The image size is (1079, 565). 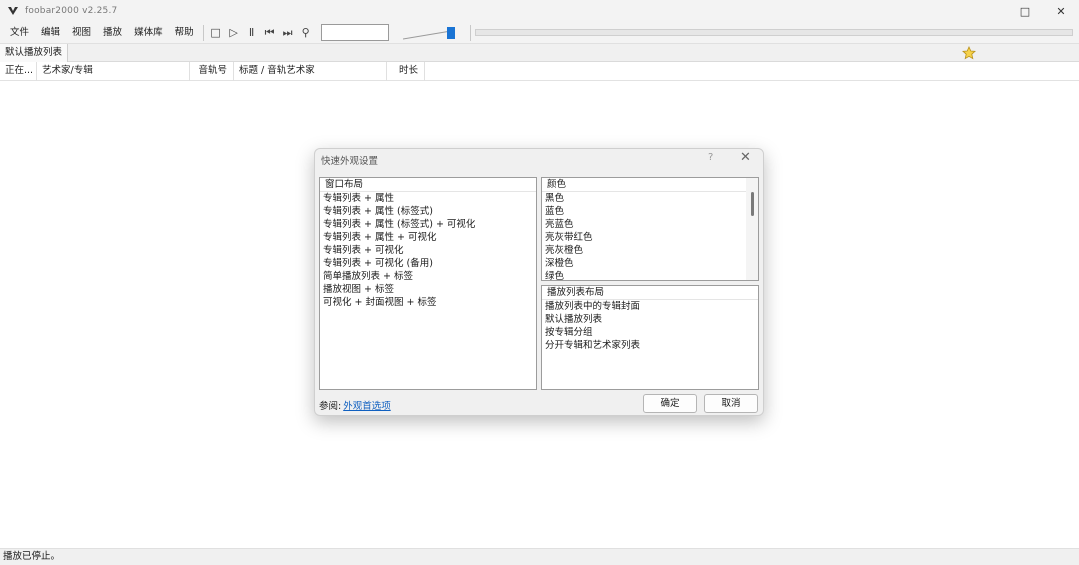 What do you see at coordinates (650, 275) in the screenshot?
I see `list-item: 绿色` at bounding box center [650, 275].